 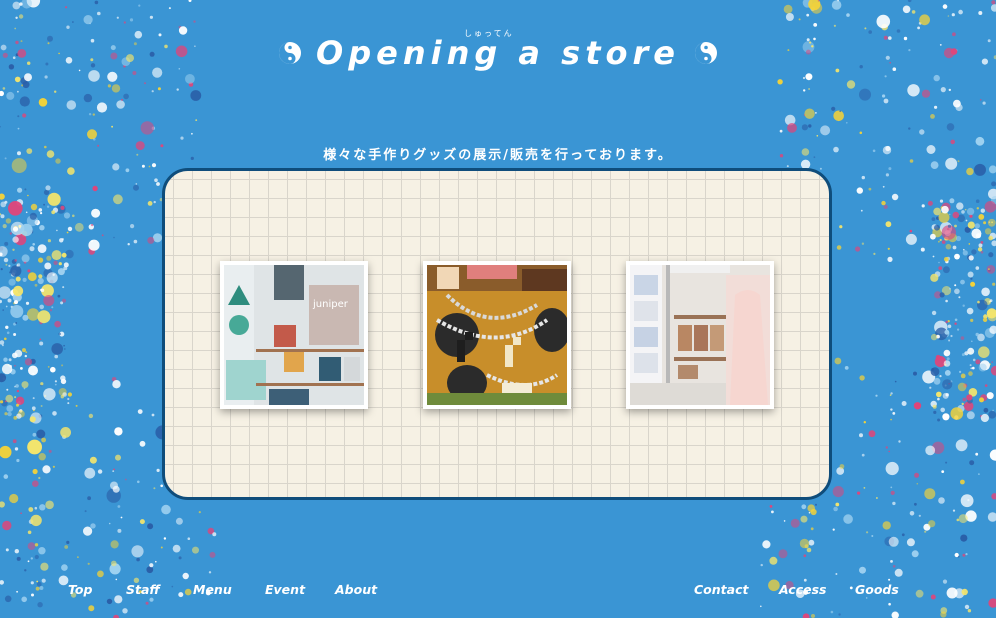 I want to click on nav-about: About, so click(x=356, y=589).